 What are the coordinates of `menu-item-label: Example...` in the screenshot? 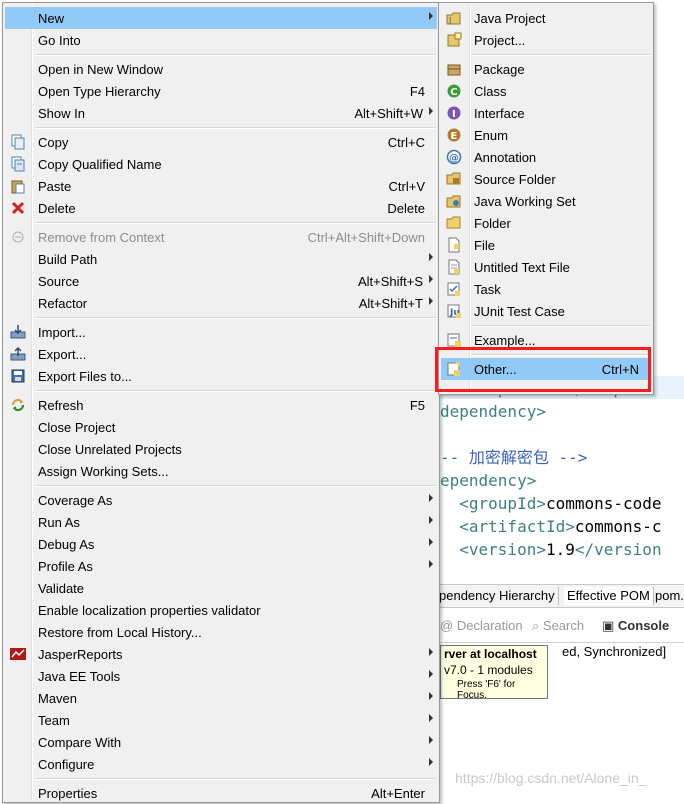 It's located at (505, 340).